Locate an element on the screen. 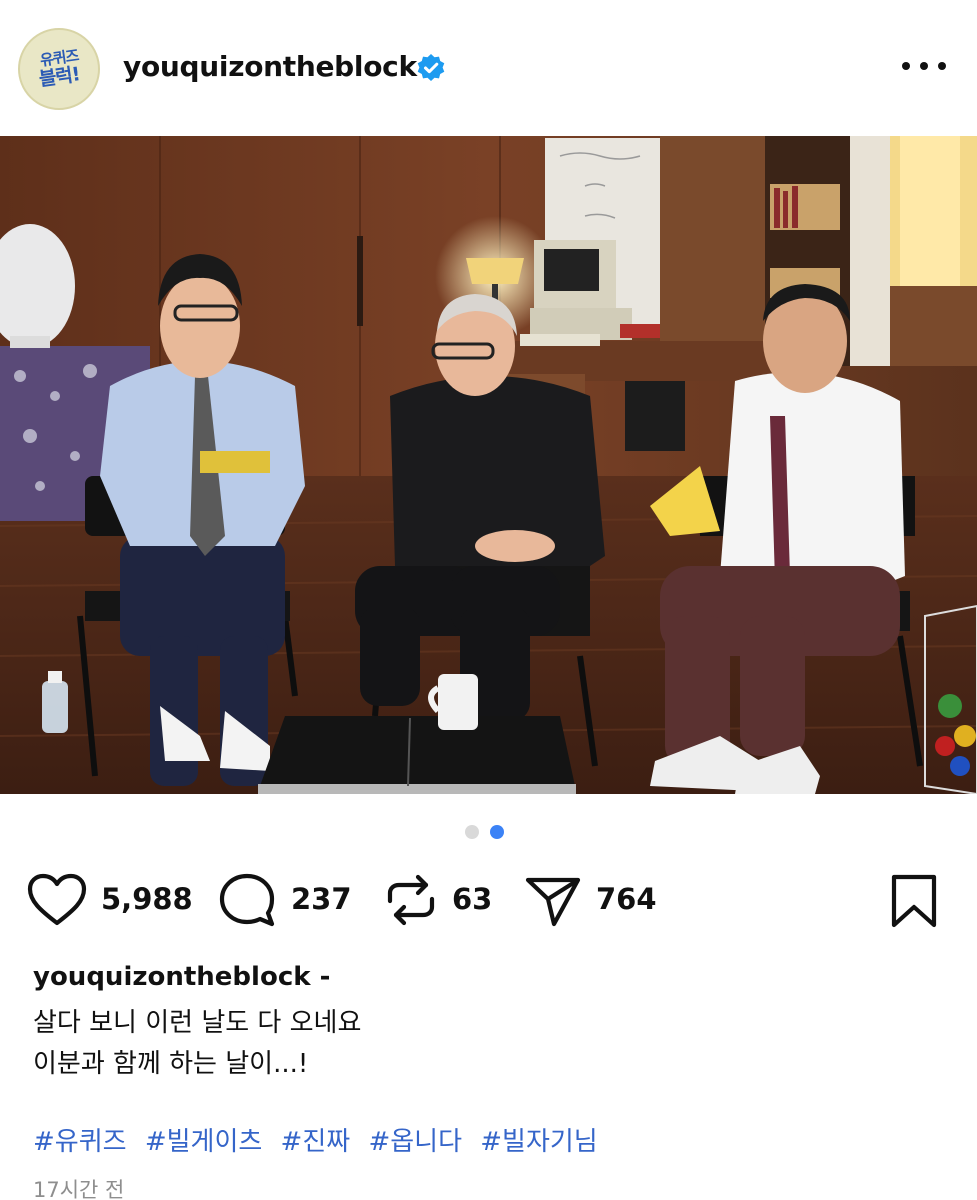  share-count: 764 is located at coordinates (626, 899).